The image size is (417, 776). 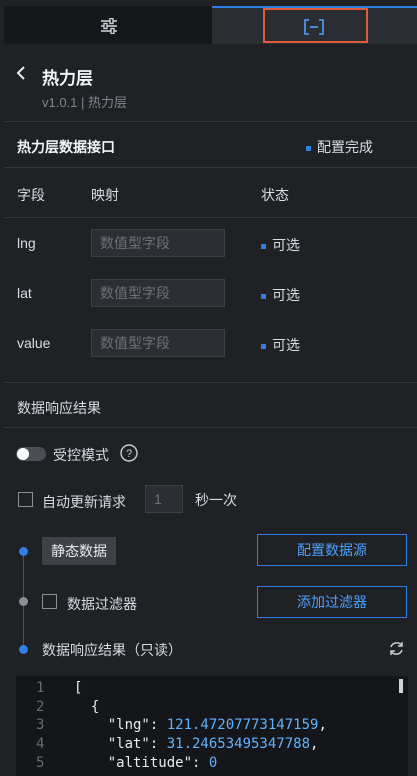 I want to click on line-number: 4, so click(x=40, y=744).